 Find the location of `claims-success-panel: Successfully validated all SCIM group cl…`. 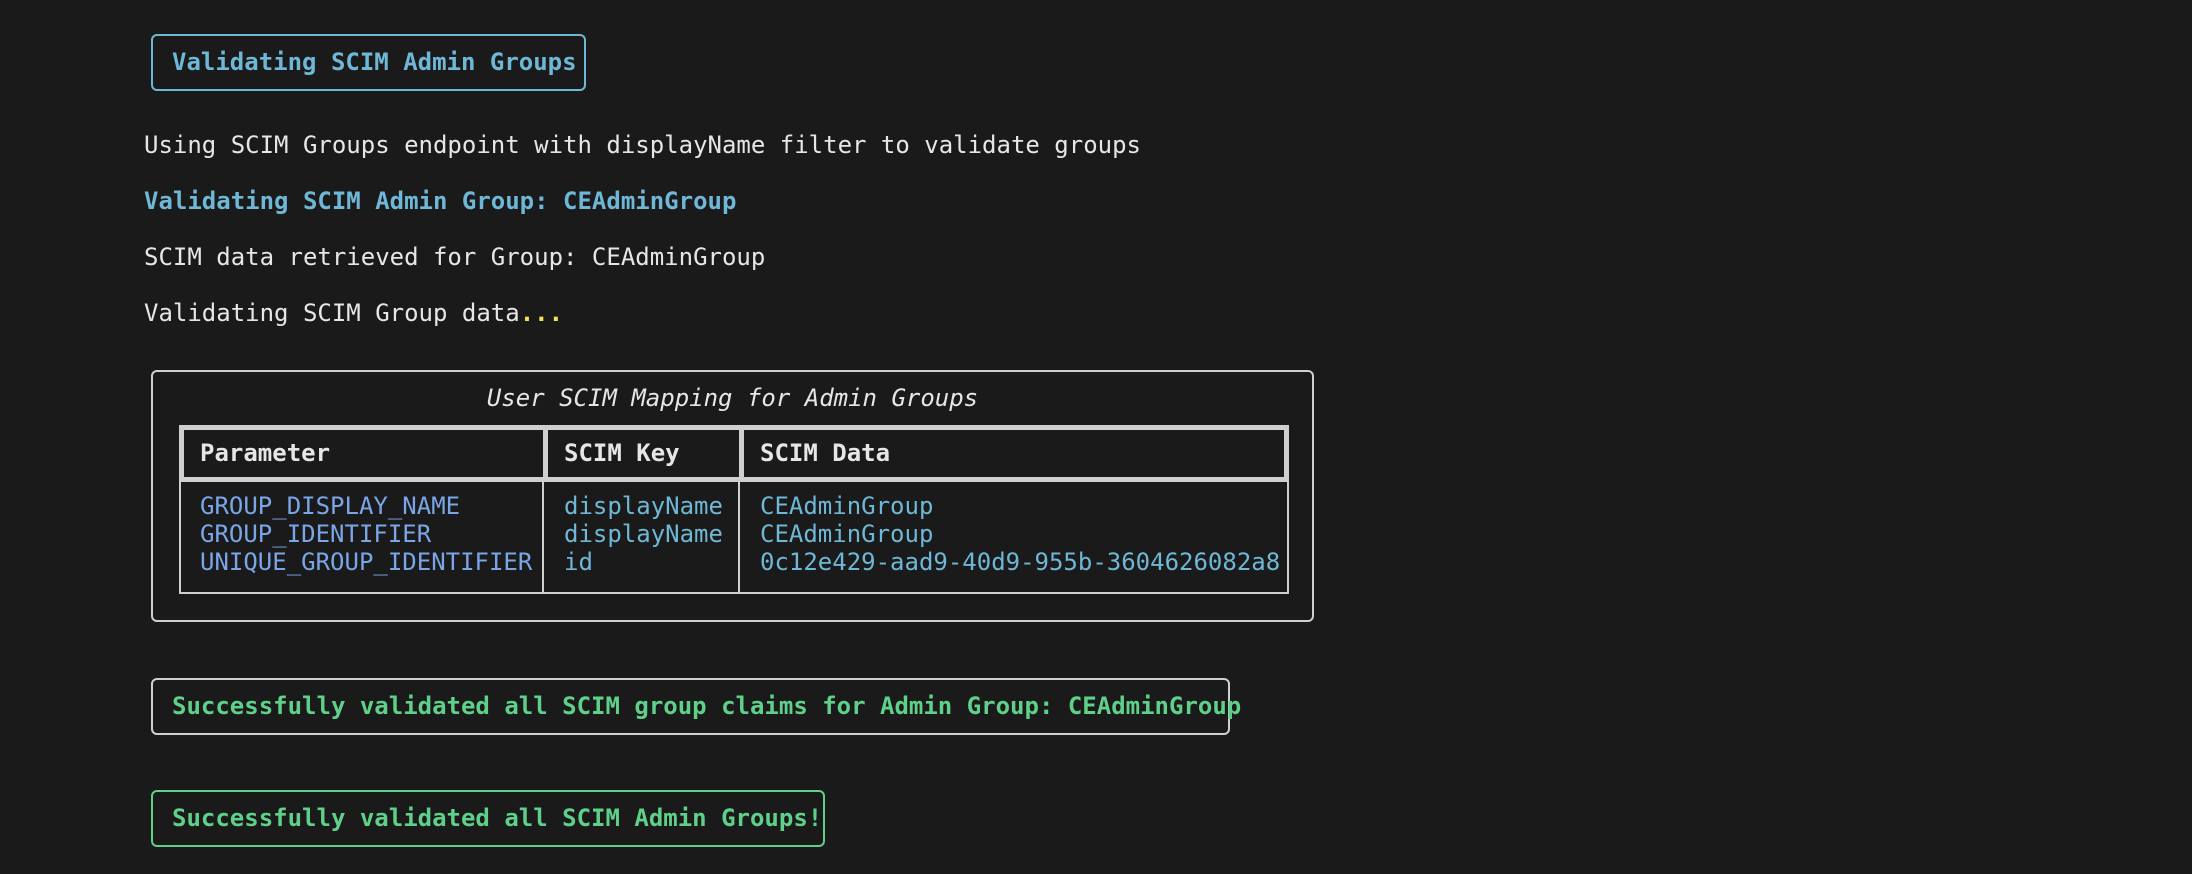

claims-success-panel: Successfully validated all SCIM group cl… is located at coordinates (696, 706).